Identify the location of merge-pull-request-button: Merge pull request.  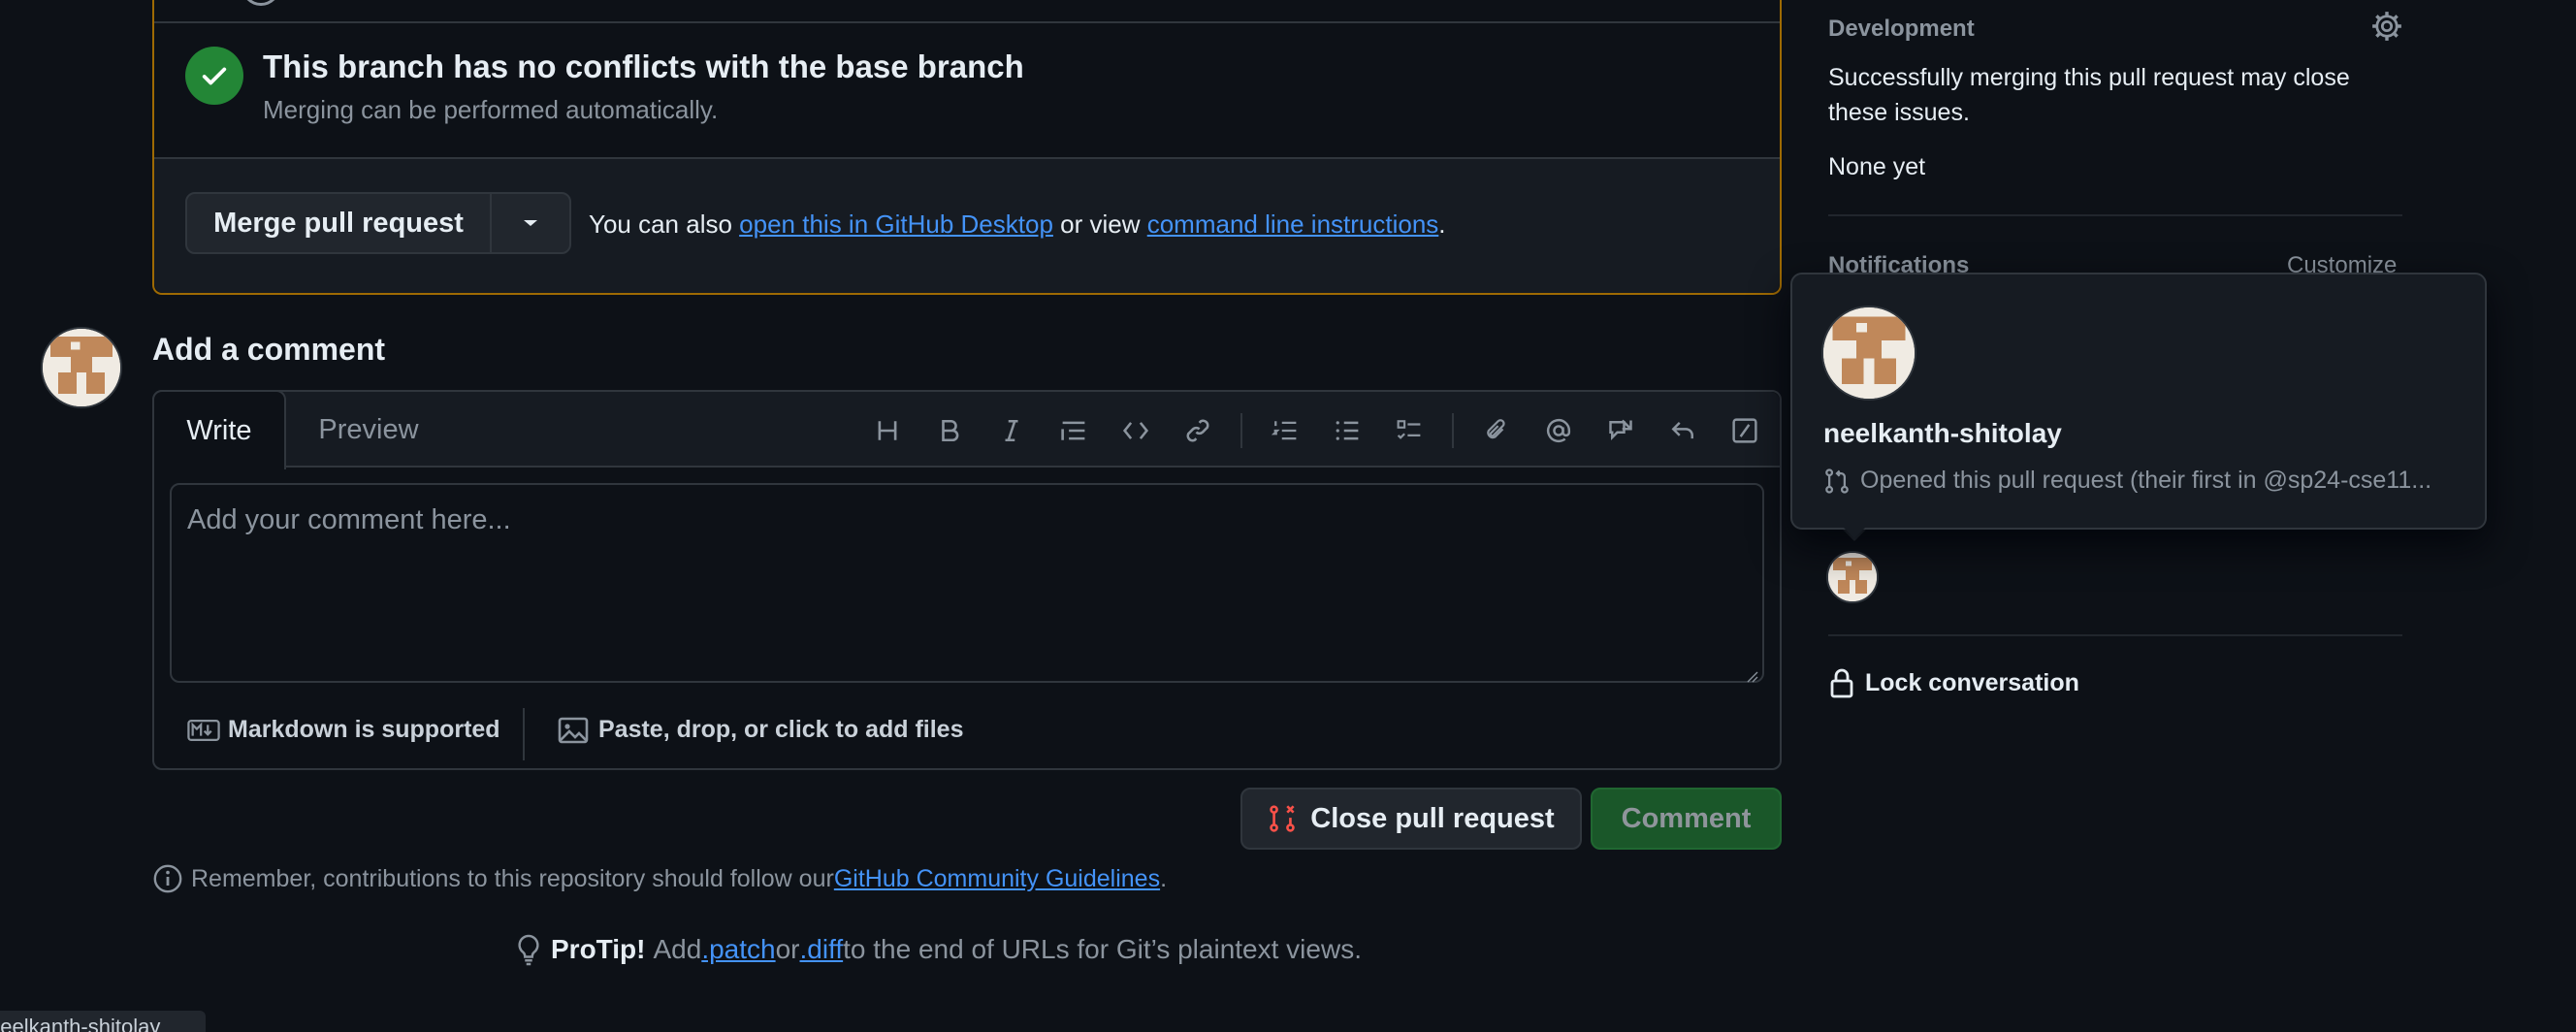
(339, 223).